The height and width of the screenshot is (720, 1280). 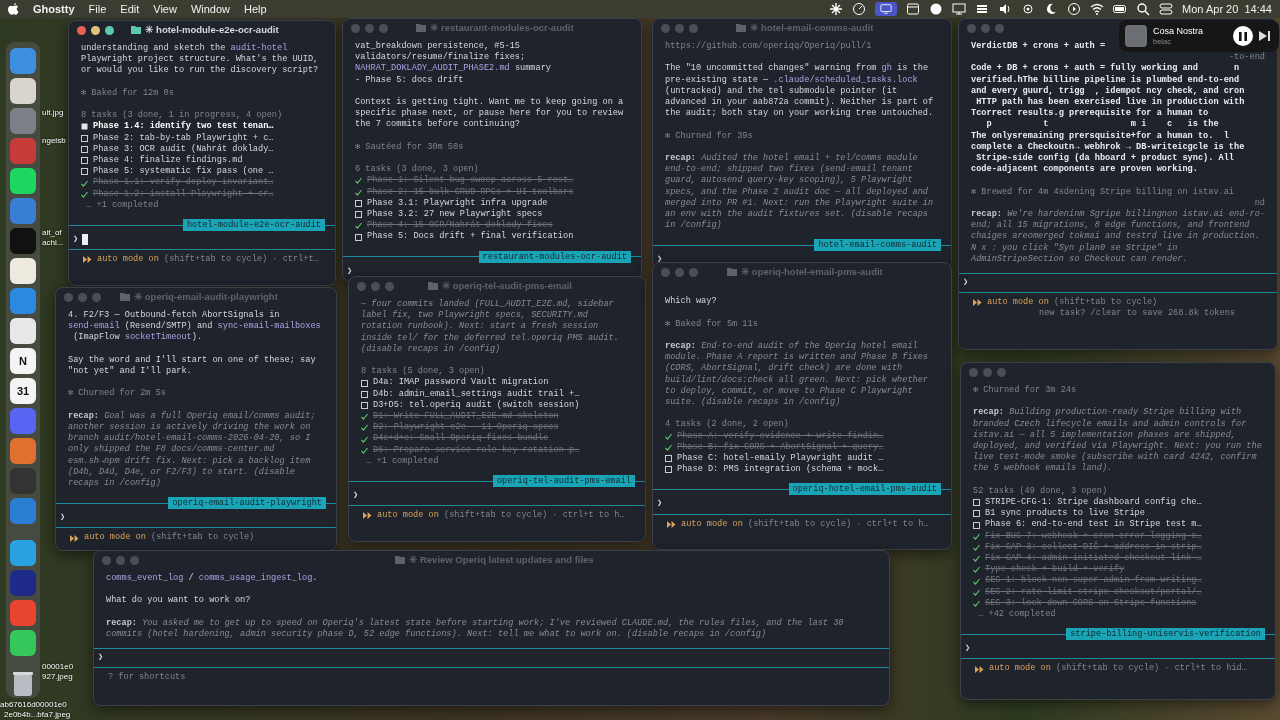 I want to click on file-name: ab67616d00001e0, so click(x=33, y=704).